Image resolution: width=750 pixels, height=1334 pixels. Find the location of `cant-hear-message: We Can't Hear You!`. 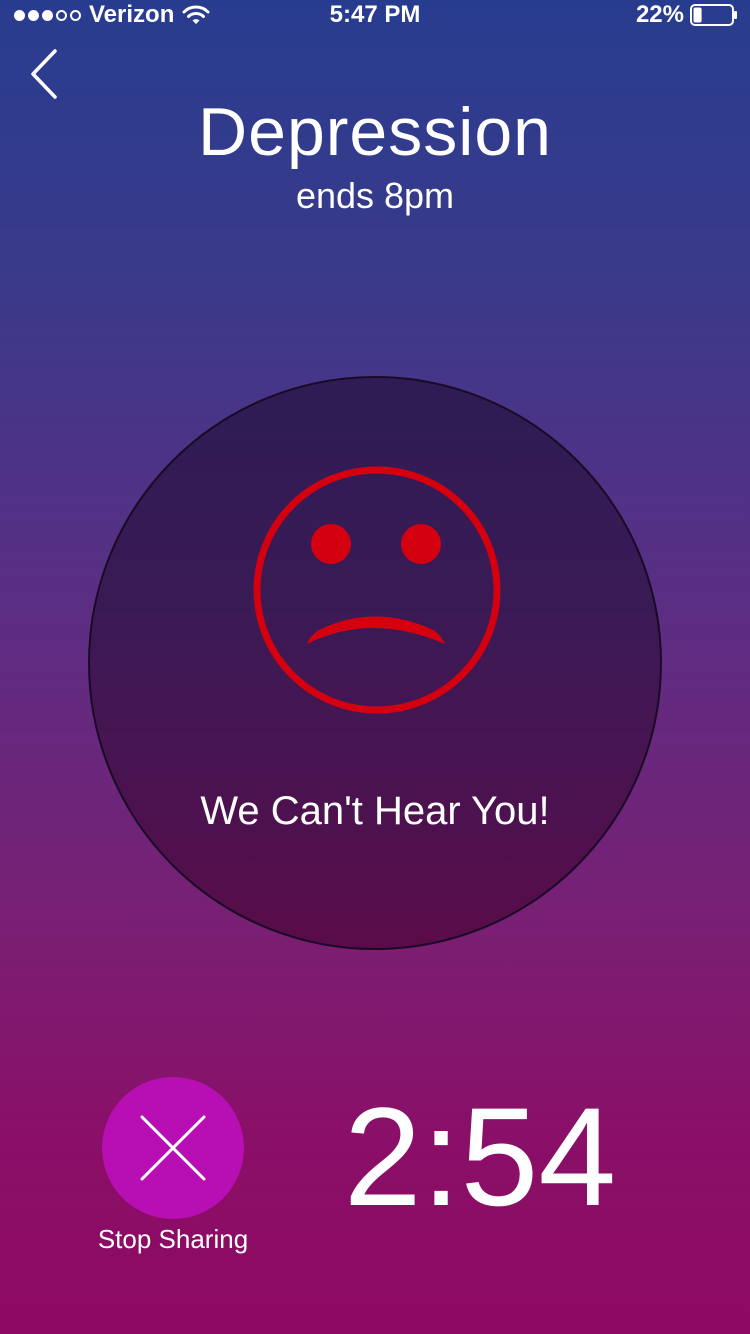

cant-hear-message: We Can't Hear You! is located at coordinates (375, 811).